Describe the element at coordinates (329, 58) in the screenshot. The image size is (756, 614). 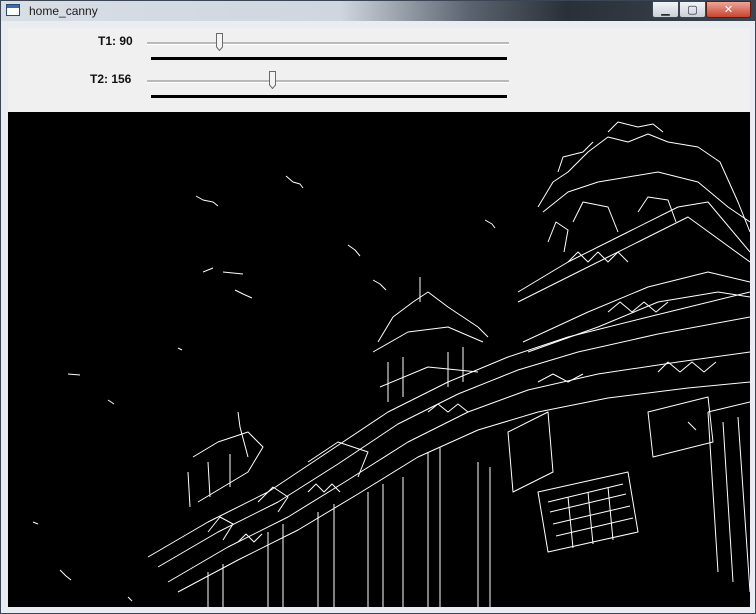
I see `t1-slider-bar` at that location.